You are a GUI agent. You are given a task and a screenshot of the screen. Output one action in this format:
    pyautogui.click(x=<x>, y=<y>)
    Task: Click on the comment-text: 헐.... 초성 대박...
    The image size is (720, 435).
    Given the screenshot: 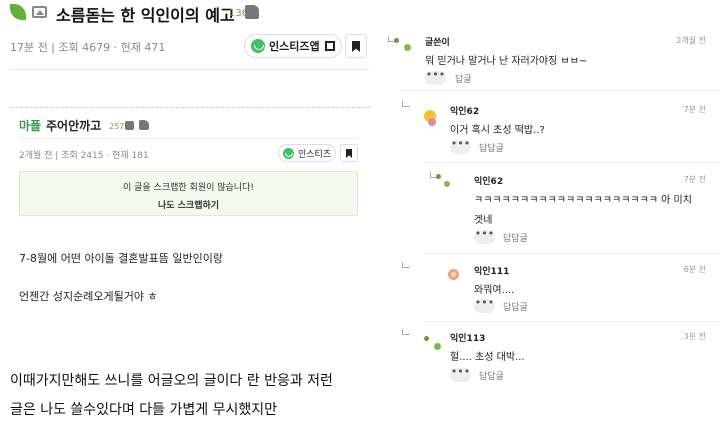 What is the action you would take?
    pyautogui.click(x=487, y=357)
    